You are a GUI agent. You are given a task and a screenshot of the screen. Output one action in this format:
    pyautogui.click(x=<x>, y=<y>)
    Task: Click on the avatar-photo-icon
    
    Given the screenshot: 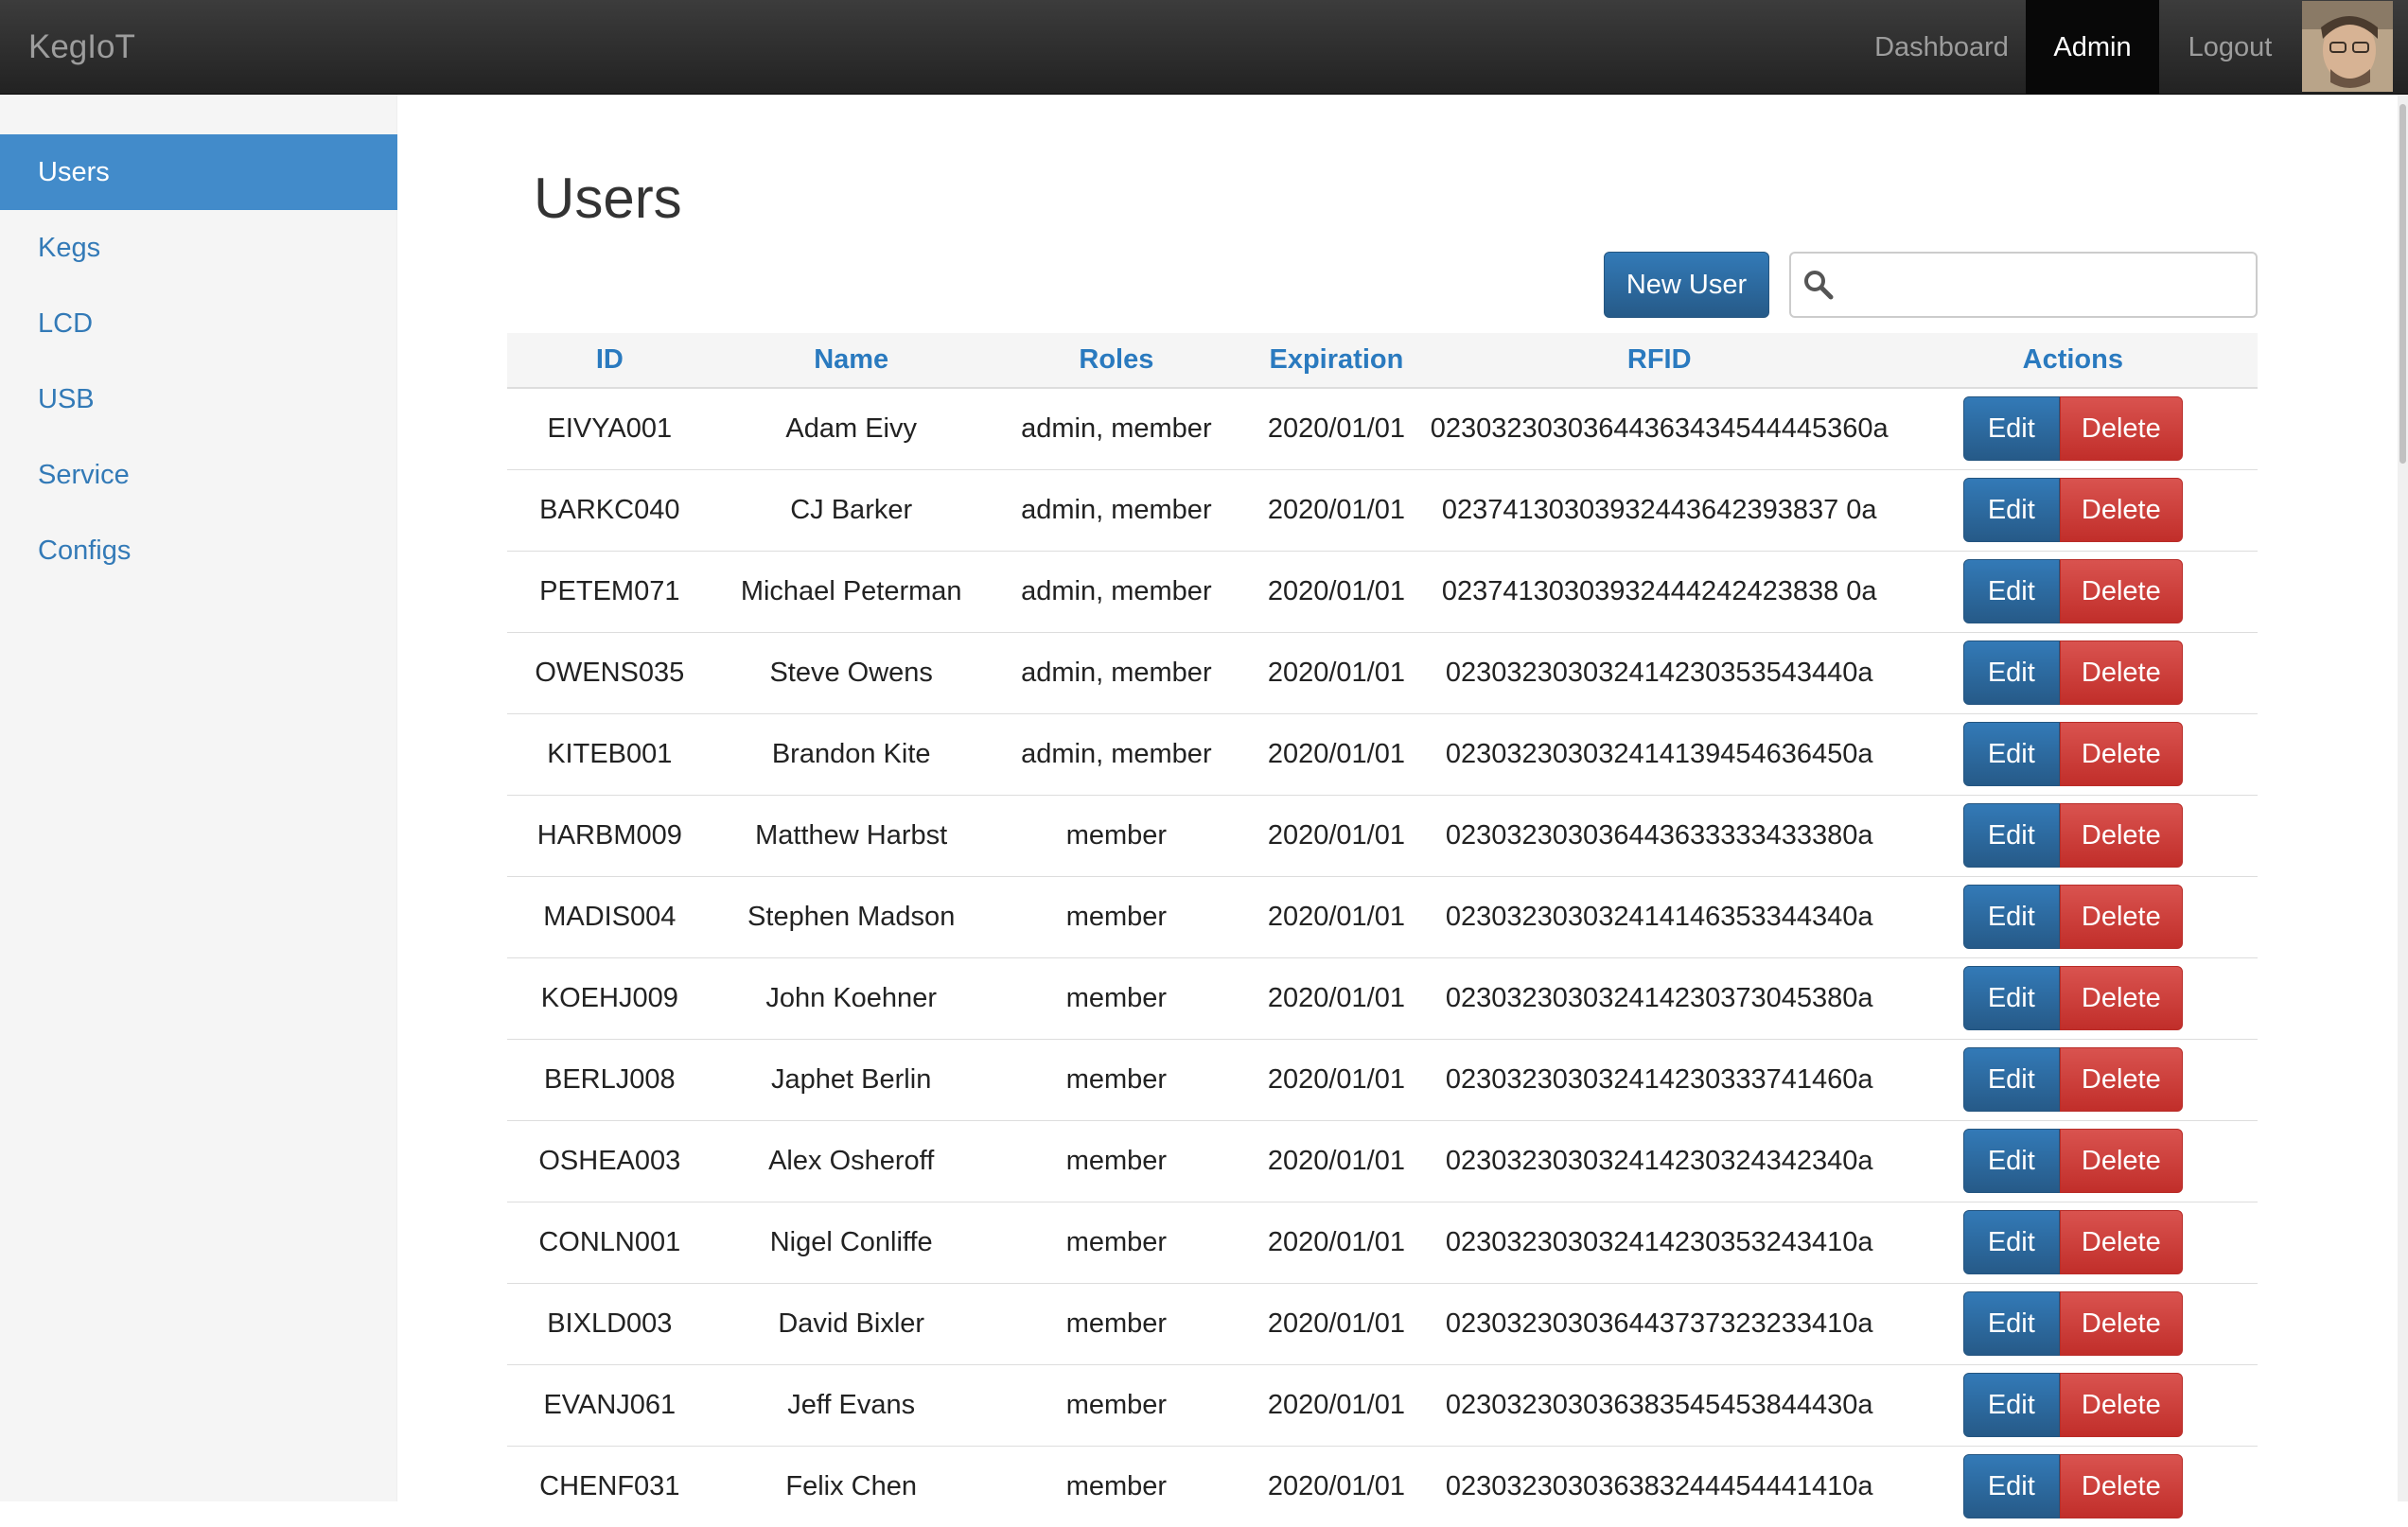 What is the action you would take?
    pyautogui.click(x=2347, y=46)
    